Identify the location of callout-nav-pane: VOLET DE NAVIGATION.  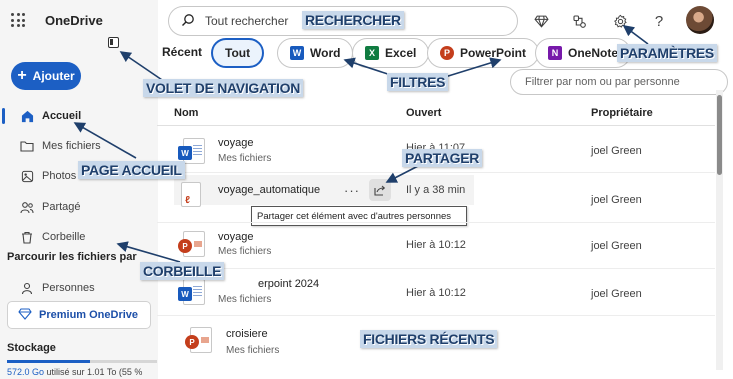
(223, 88).